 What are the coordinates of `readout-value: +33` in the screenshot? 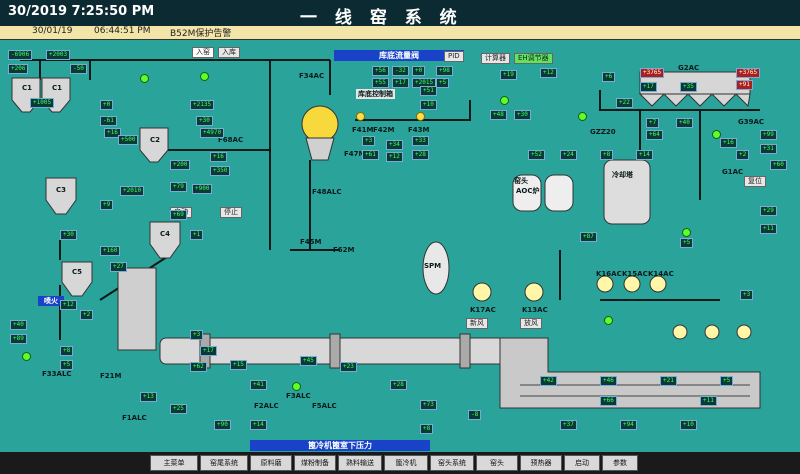 It's located at (420, 141).